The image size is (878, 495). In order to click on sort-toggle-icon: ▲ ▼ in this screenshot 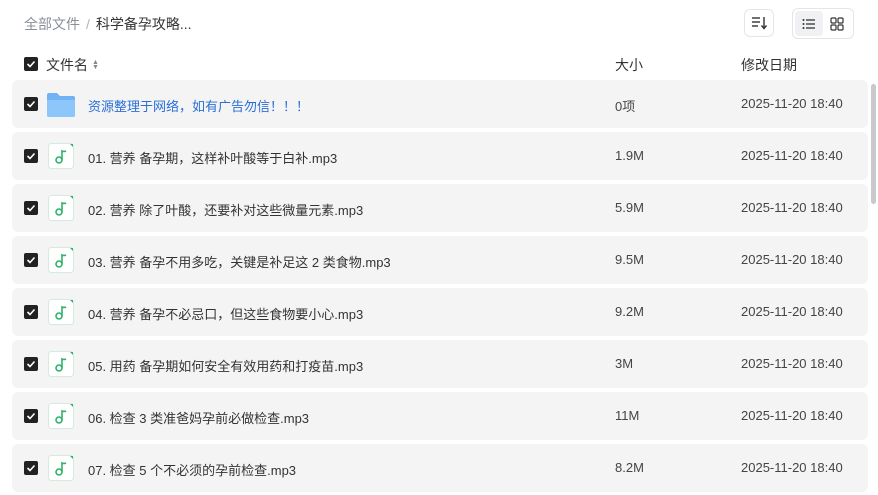, I will do `click(95, 65)`.